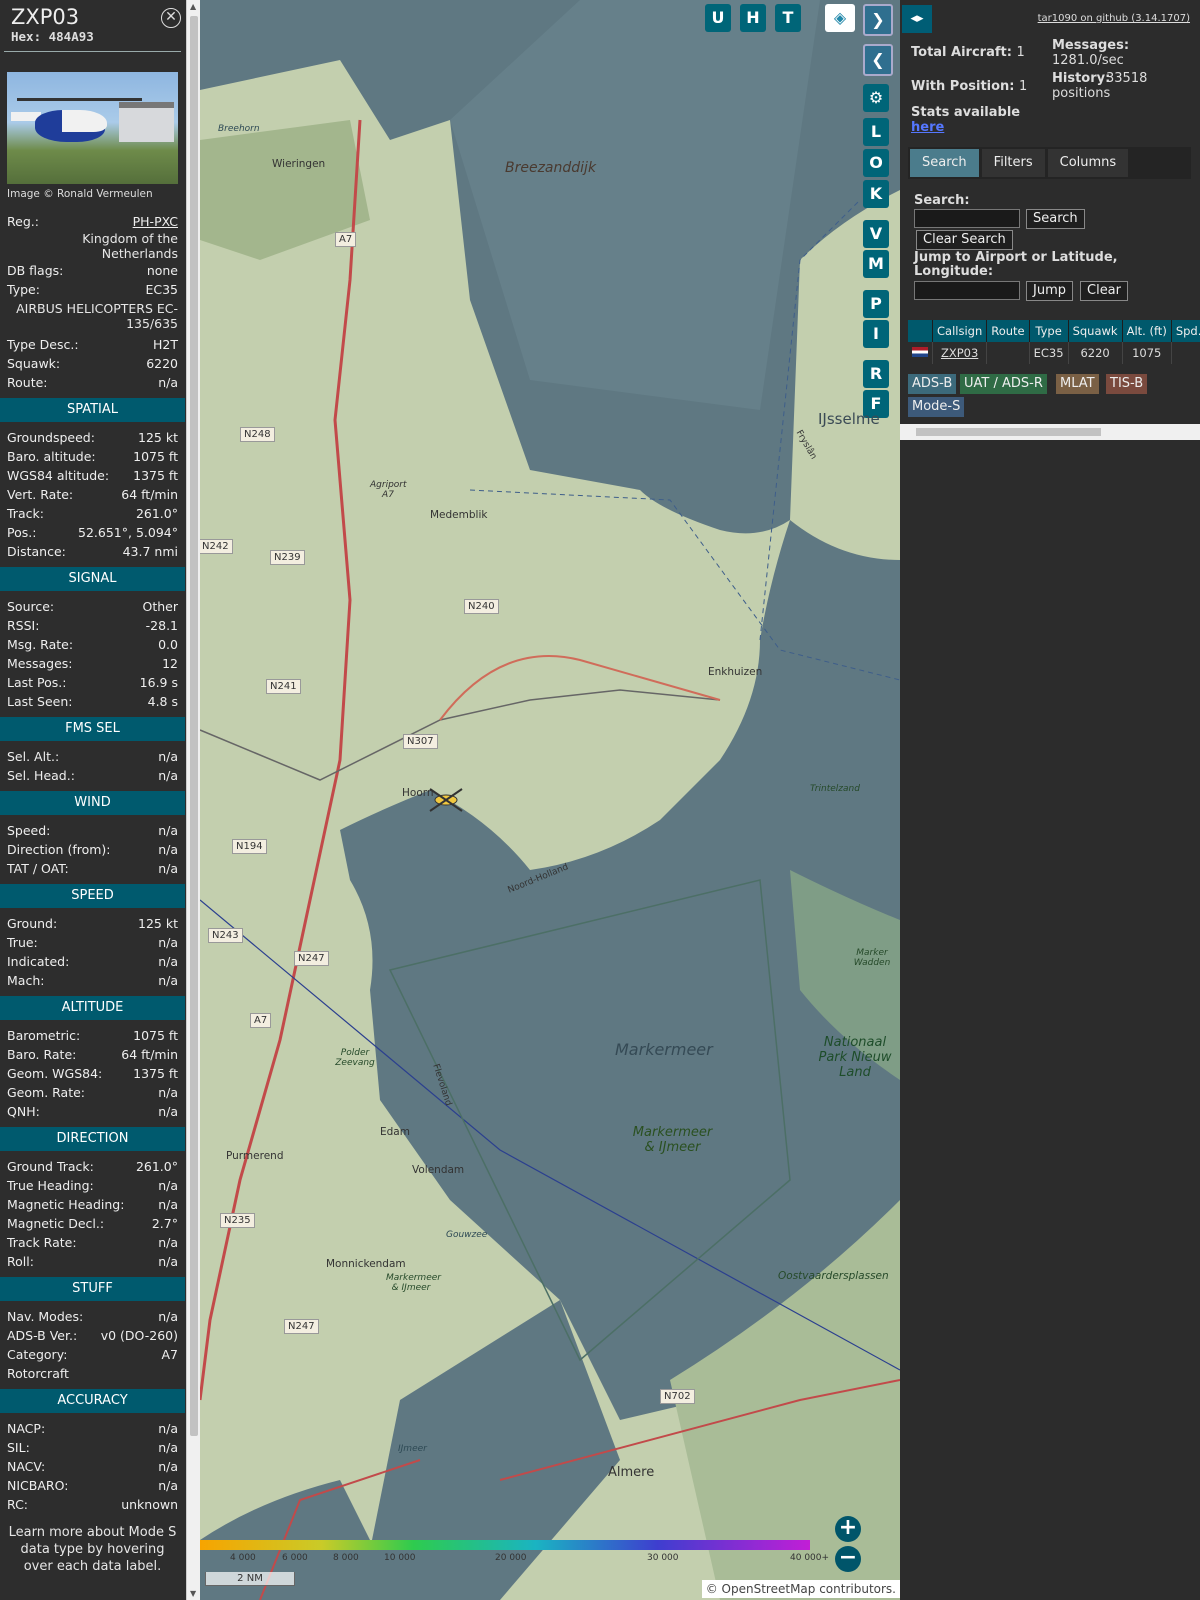  I want to click on source-tisb: TIS-B, so click(1127, 384).